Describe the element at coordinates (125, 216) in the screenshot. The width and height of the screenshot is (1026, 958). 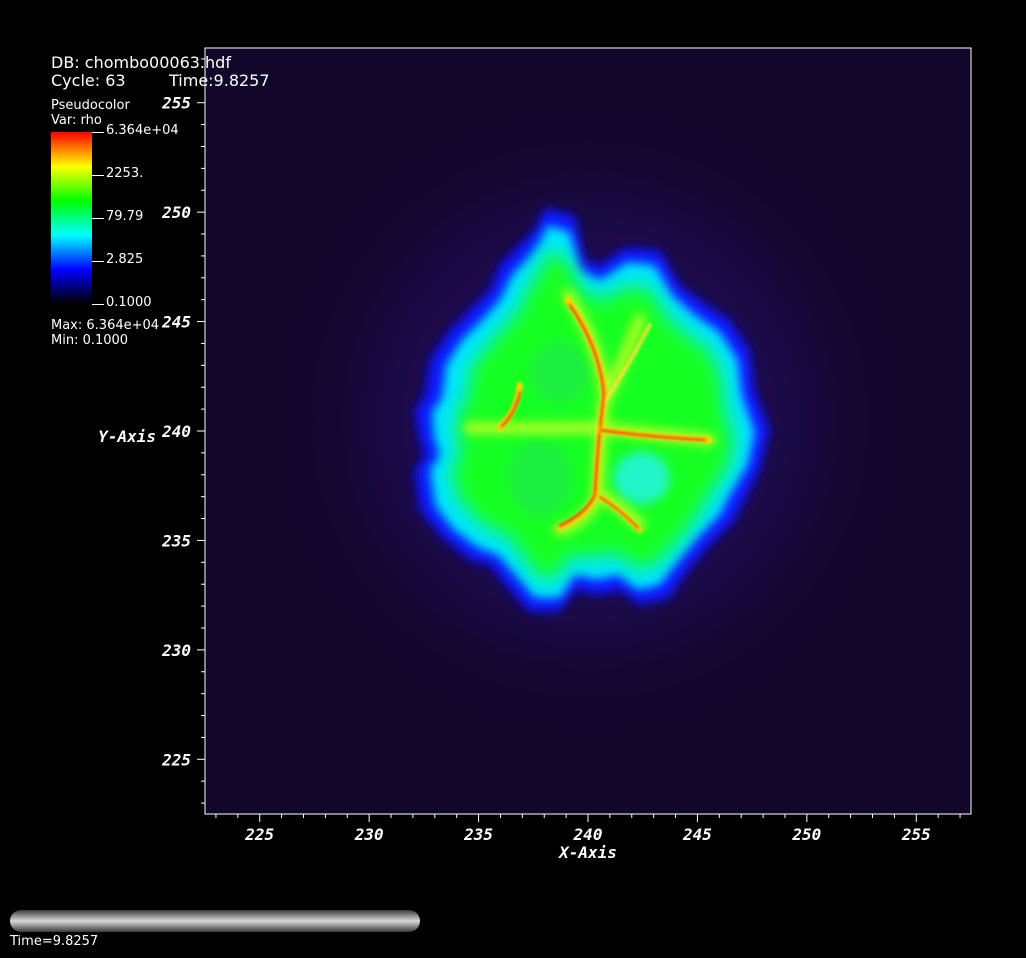
I see `legend-tick-label: 79.79` at that location.